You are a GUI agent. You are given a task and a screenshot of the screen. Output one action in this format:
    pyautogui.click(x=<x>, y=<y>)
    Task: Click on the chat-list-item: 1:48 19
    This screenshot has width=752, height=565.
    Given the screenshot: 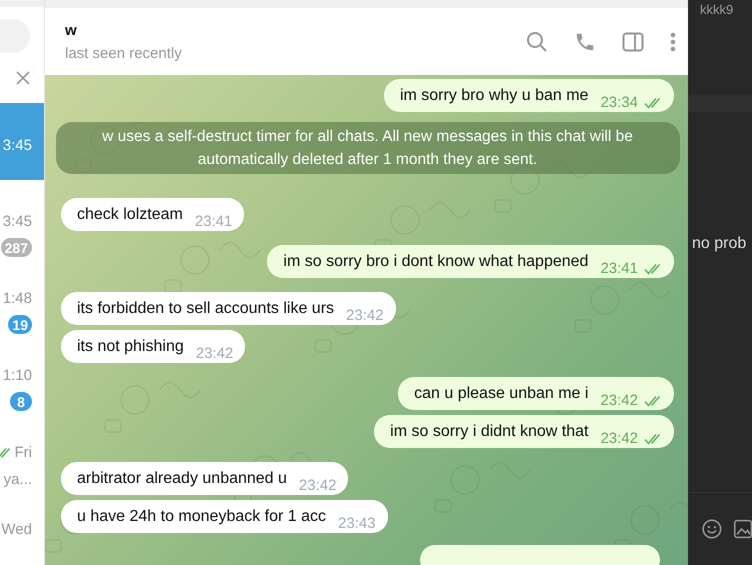 What is the action you would take?
    pyautogui.click(x=22, y=295)
    